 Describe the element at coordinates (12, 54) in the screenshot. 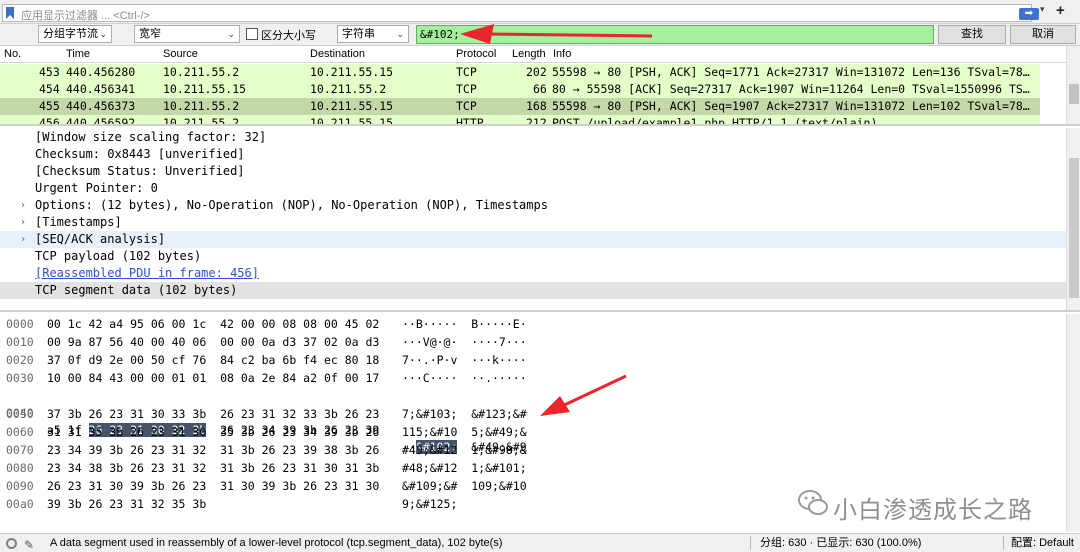

I see `column-header-no: No.` at that location.